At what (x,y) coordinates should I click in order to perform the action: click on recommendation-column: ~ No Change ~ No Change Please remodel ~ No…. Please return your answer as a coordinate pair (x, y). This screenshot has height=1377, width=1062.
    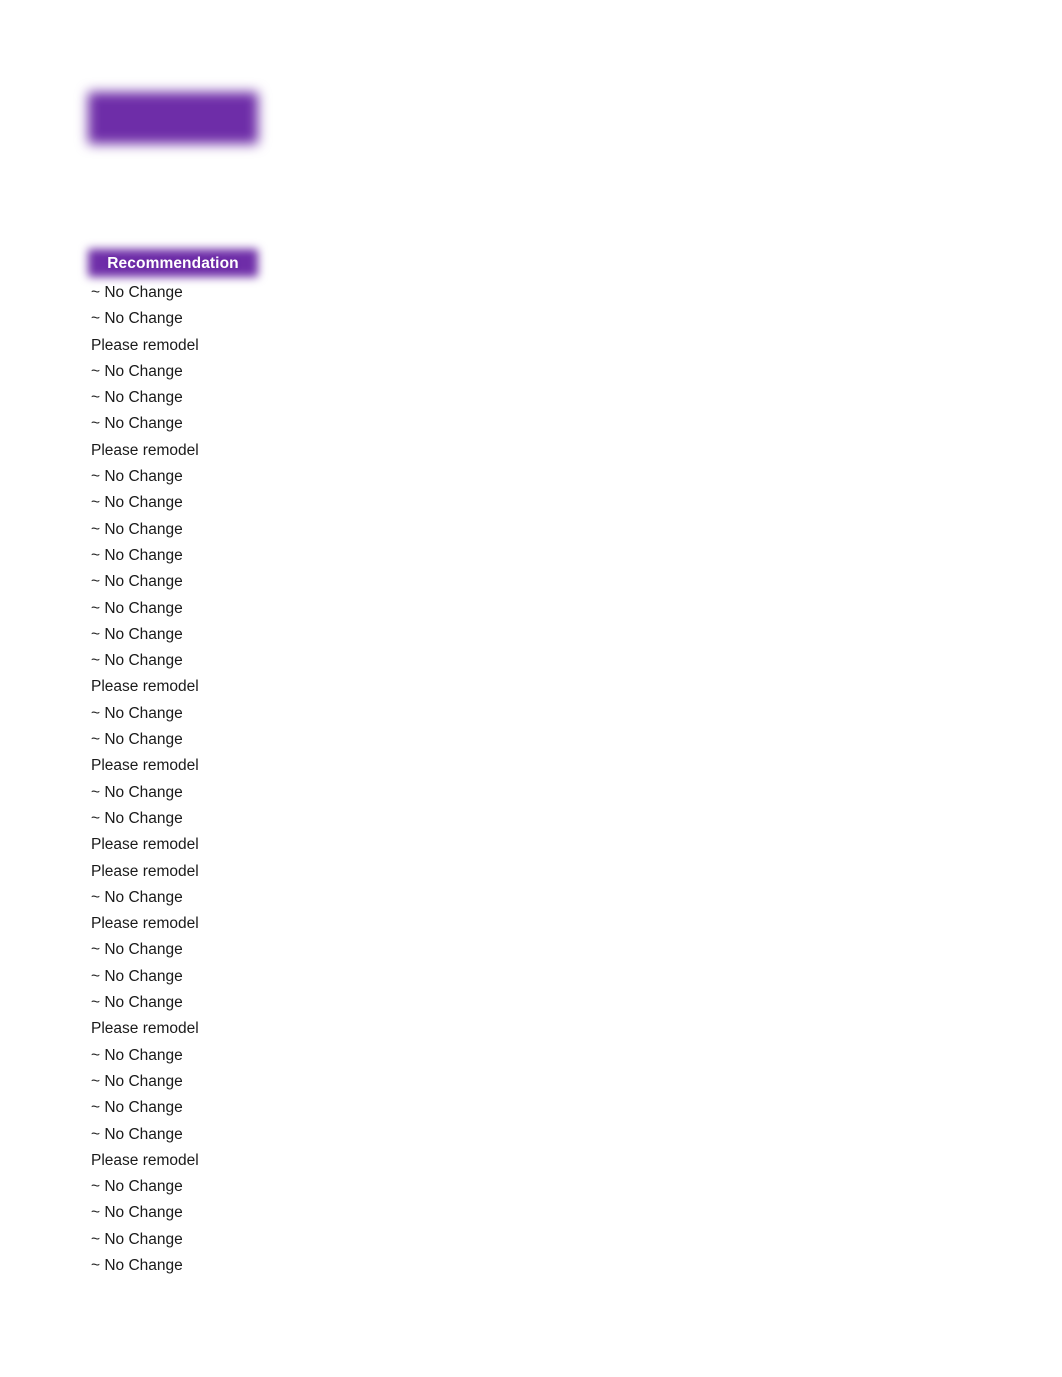
    Looking at the image, I should click on (191, 779).